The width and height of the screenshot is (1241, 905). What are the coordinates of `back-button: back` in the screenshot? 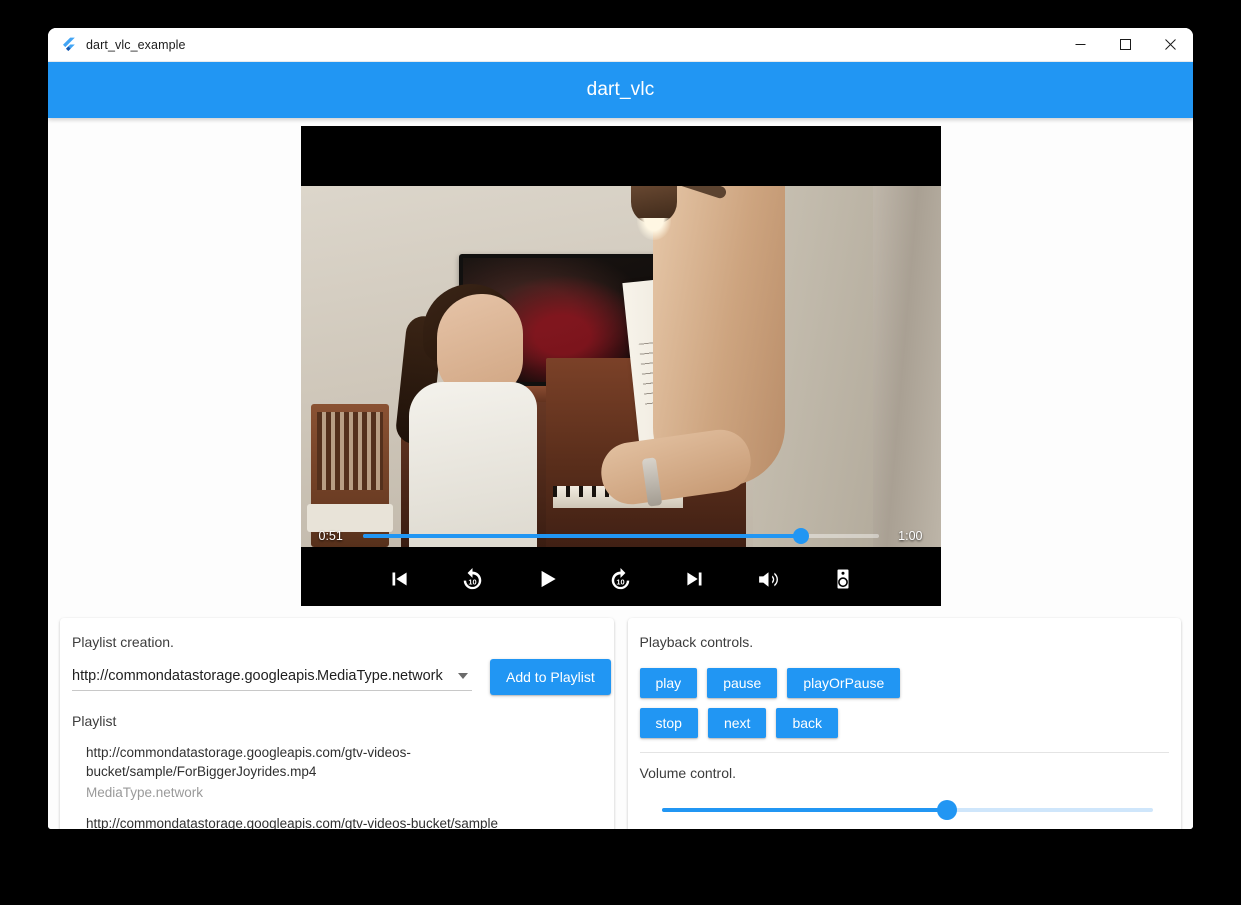 It's located at (807, 723).